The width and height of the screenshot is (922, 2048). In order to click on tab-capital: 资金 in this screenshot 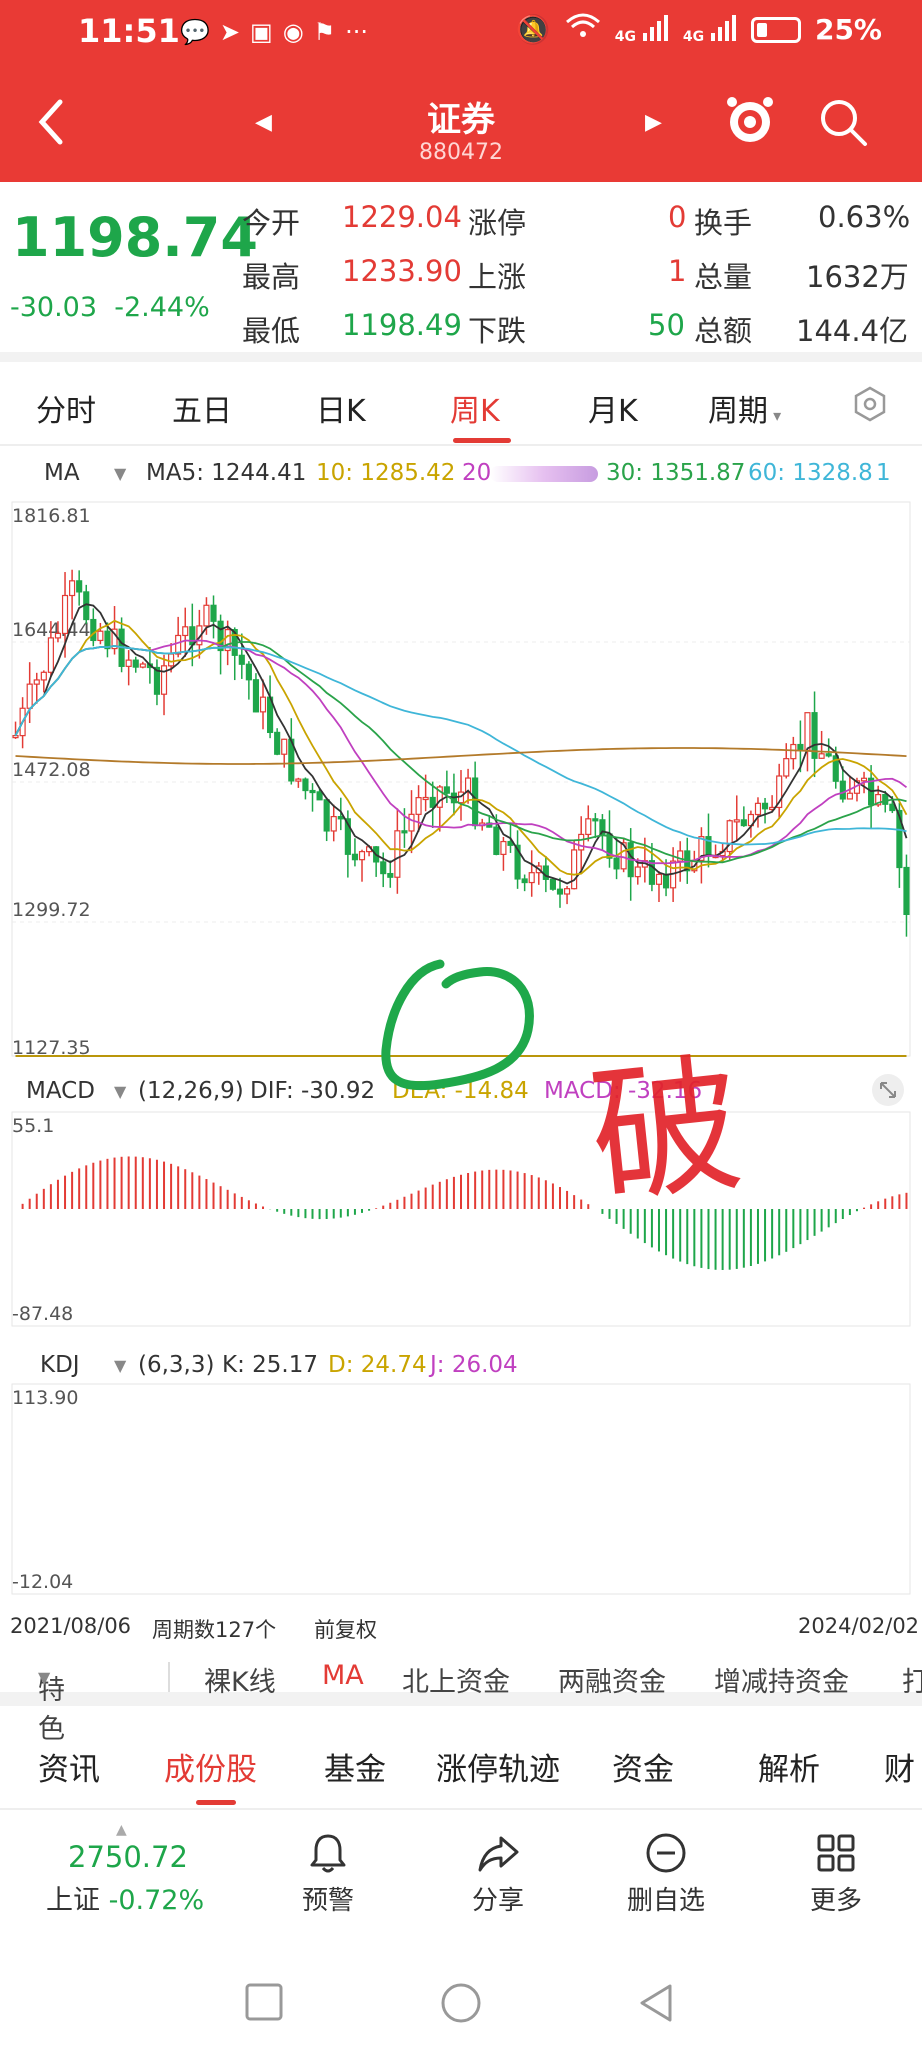, I will do `click(643, 1766)`.